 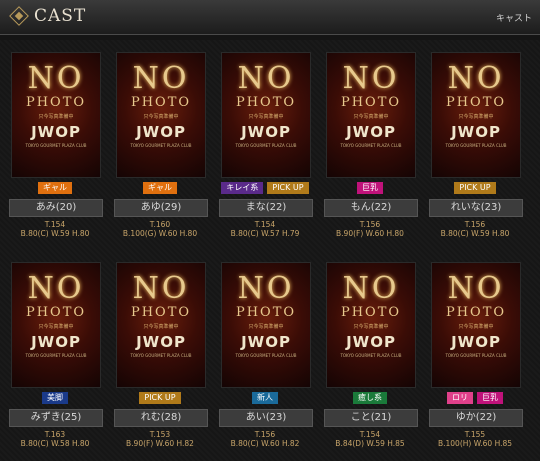 I want to click on cast-stats: T.156 B.80(C) W.59 H.80, so click(x=475, y=229).